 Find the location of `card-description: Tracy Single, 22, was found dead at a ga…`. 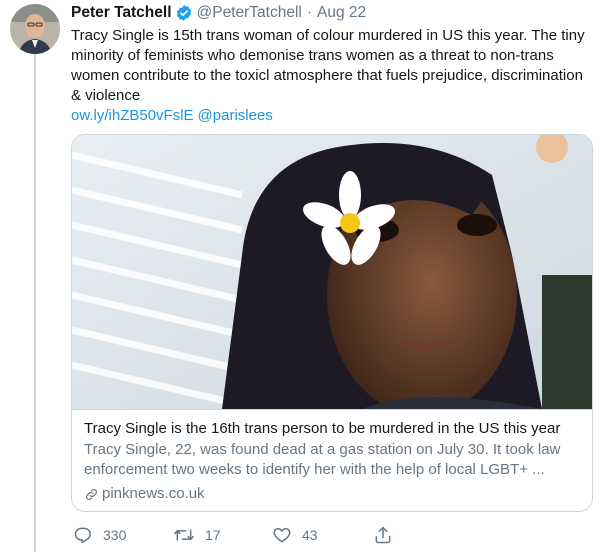

card-description: Tracy Single, 22, was found dead at a ga… is located at coordinates (322, 459).